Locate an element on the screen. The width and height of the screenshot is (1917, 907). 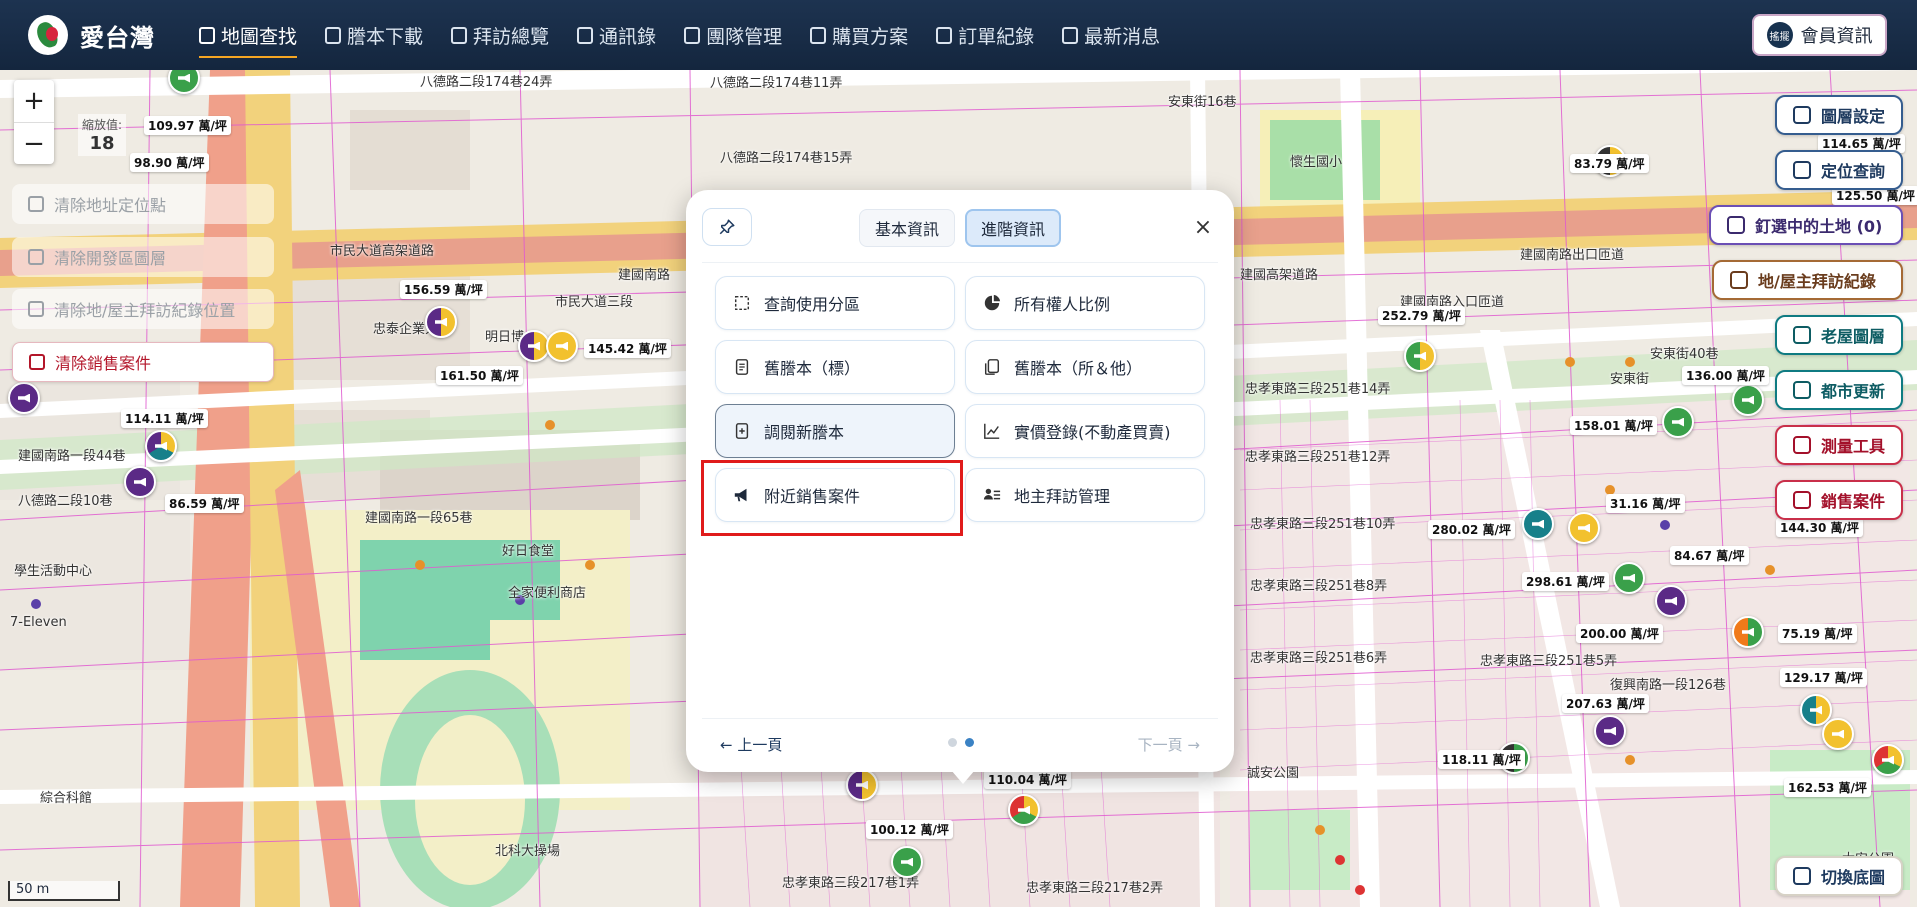
clear-visit-record-location-button: 清除地/屋主拜訪紀錄位置 is located at coordinates (143, 309).